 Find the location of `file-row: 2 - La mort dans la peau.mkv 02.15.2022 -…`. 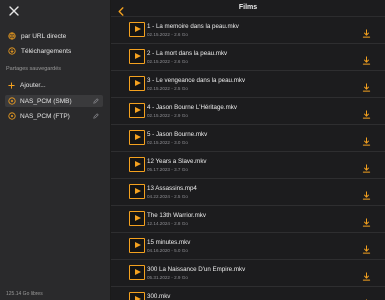

file-row: 2 - La mort dans la peau.mkv 02.15.2022 -… is located at coordinates (248, 57).